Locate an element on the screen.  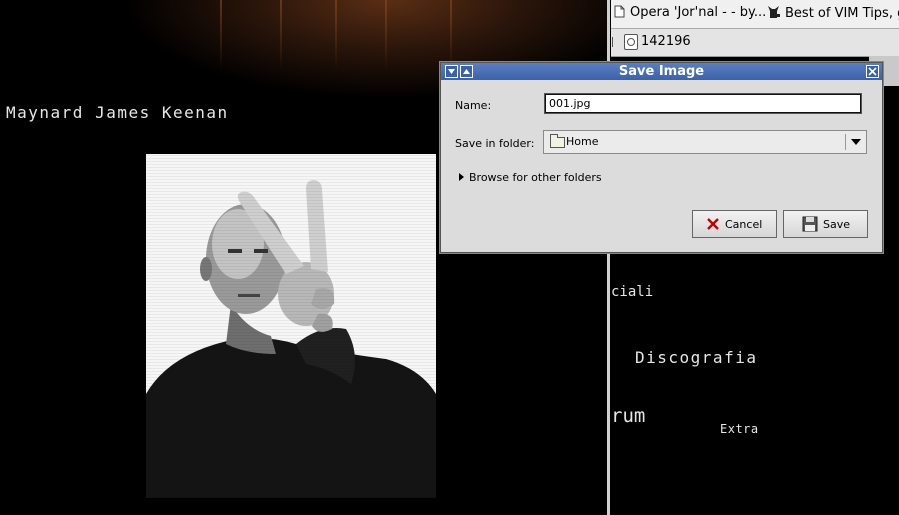
cancel-button: Cancel is located at coordinates (734, 224).